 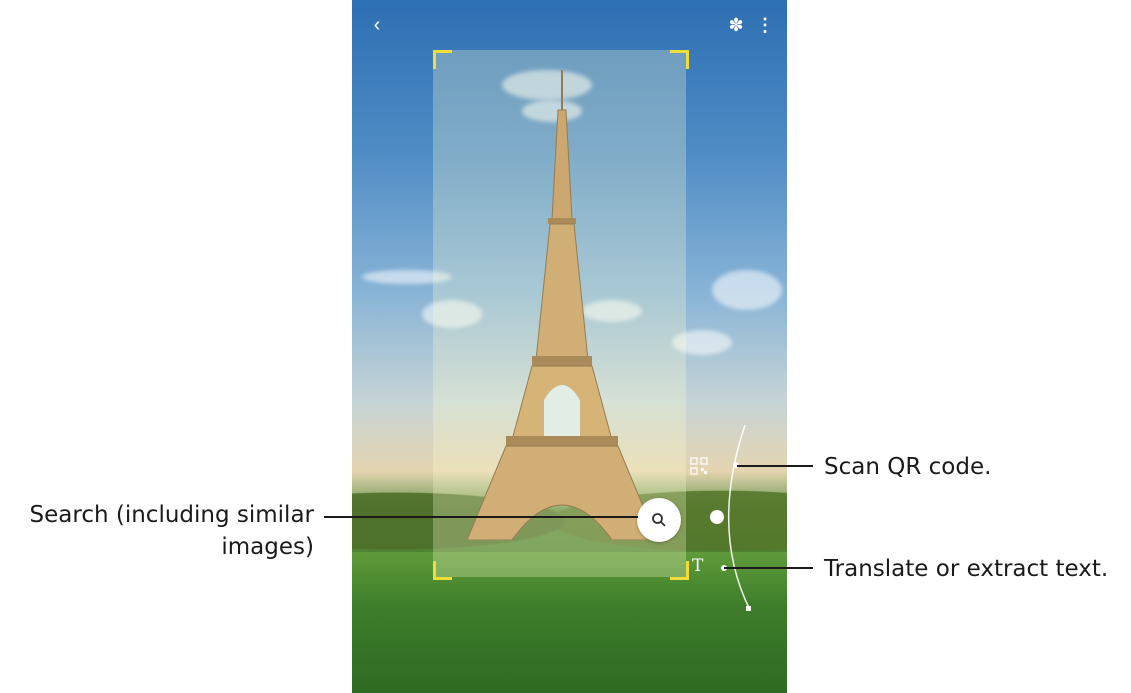 I want to click on selection-corner-top-right, so click(x=679, y=59).